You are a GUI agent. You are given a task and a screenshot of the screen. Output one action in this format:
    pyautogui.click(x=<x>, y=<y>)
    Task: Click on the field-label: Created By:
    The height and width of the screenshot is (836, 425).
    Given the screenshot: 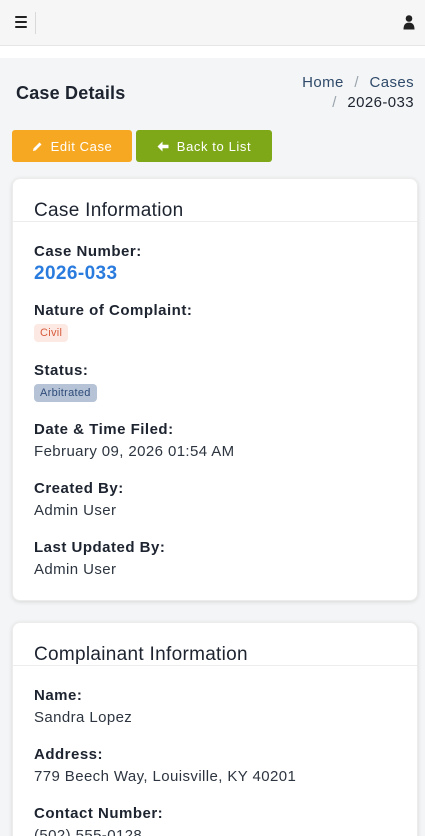 What is the action you would take?
    pyautogui.click(x=79, y=488)
    